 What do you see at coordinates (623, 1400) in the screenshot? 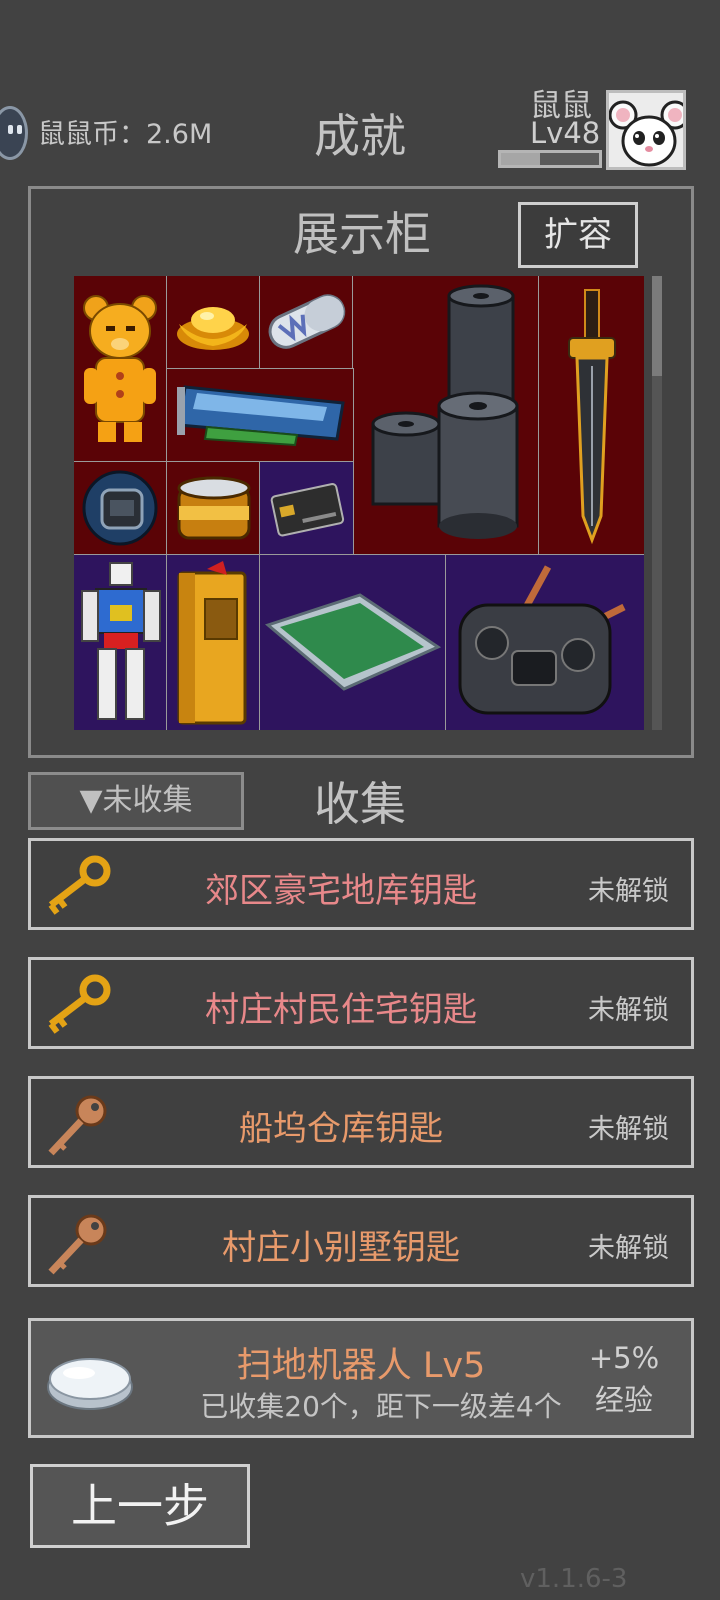
I see `bonus-type: 经验` at bounding box center [623, 1400].